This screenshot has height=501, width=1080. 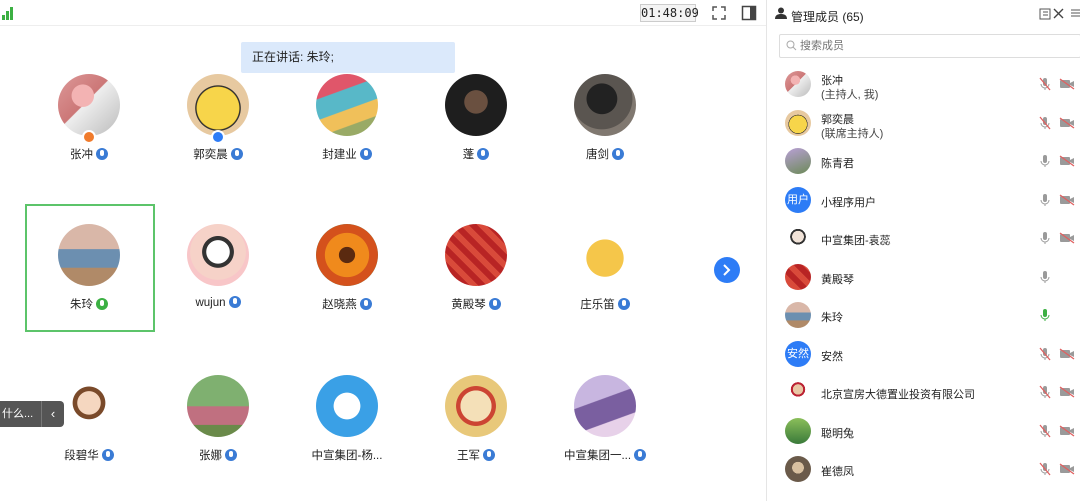 I want to click on participant-tile: wujun, so click(x=218, y=266).